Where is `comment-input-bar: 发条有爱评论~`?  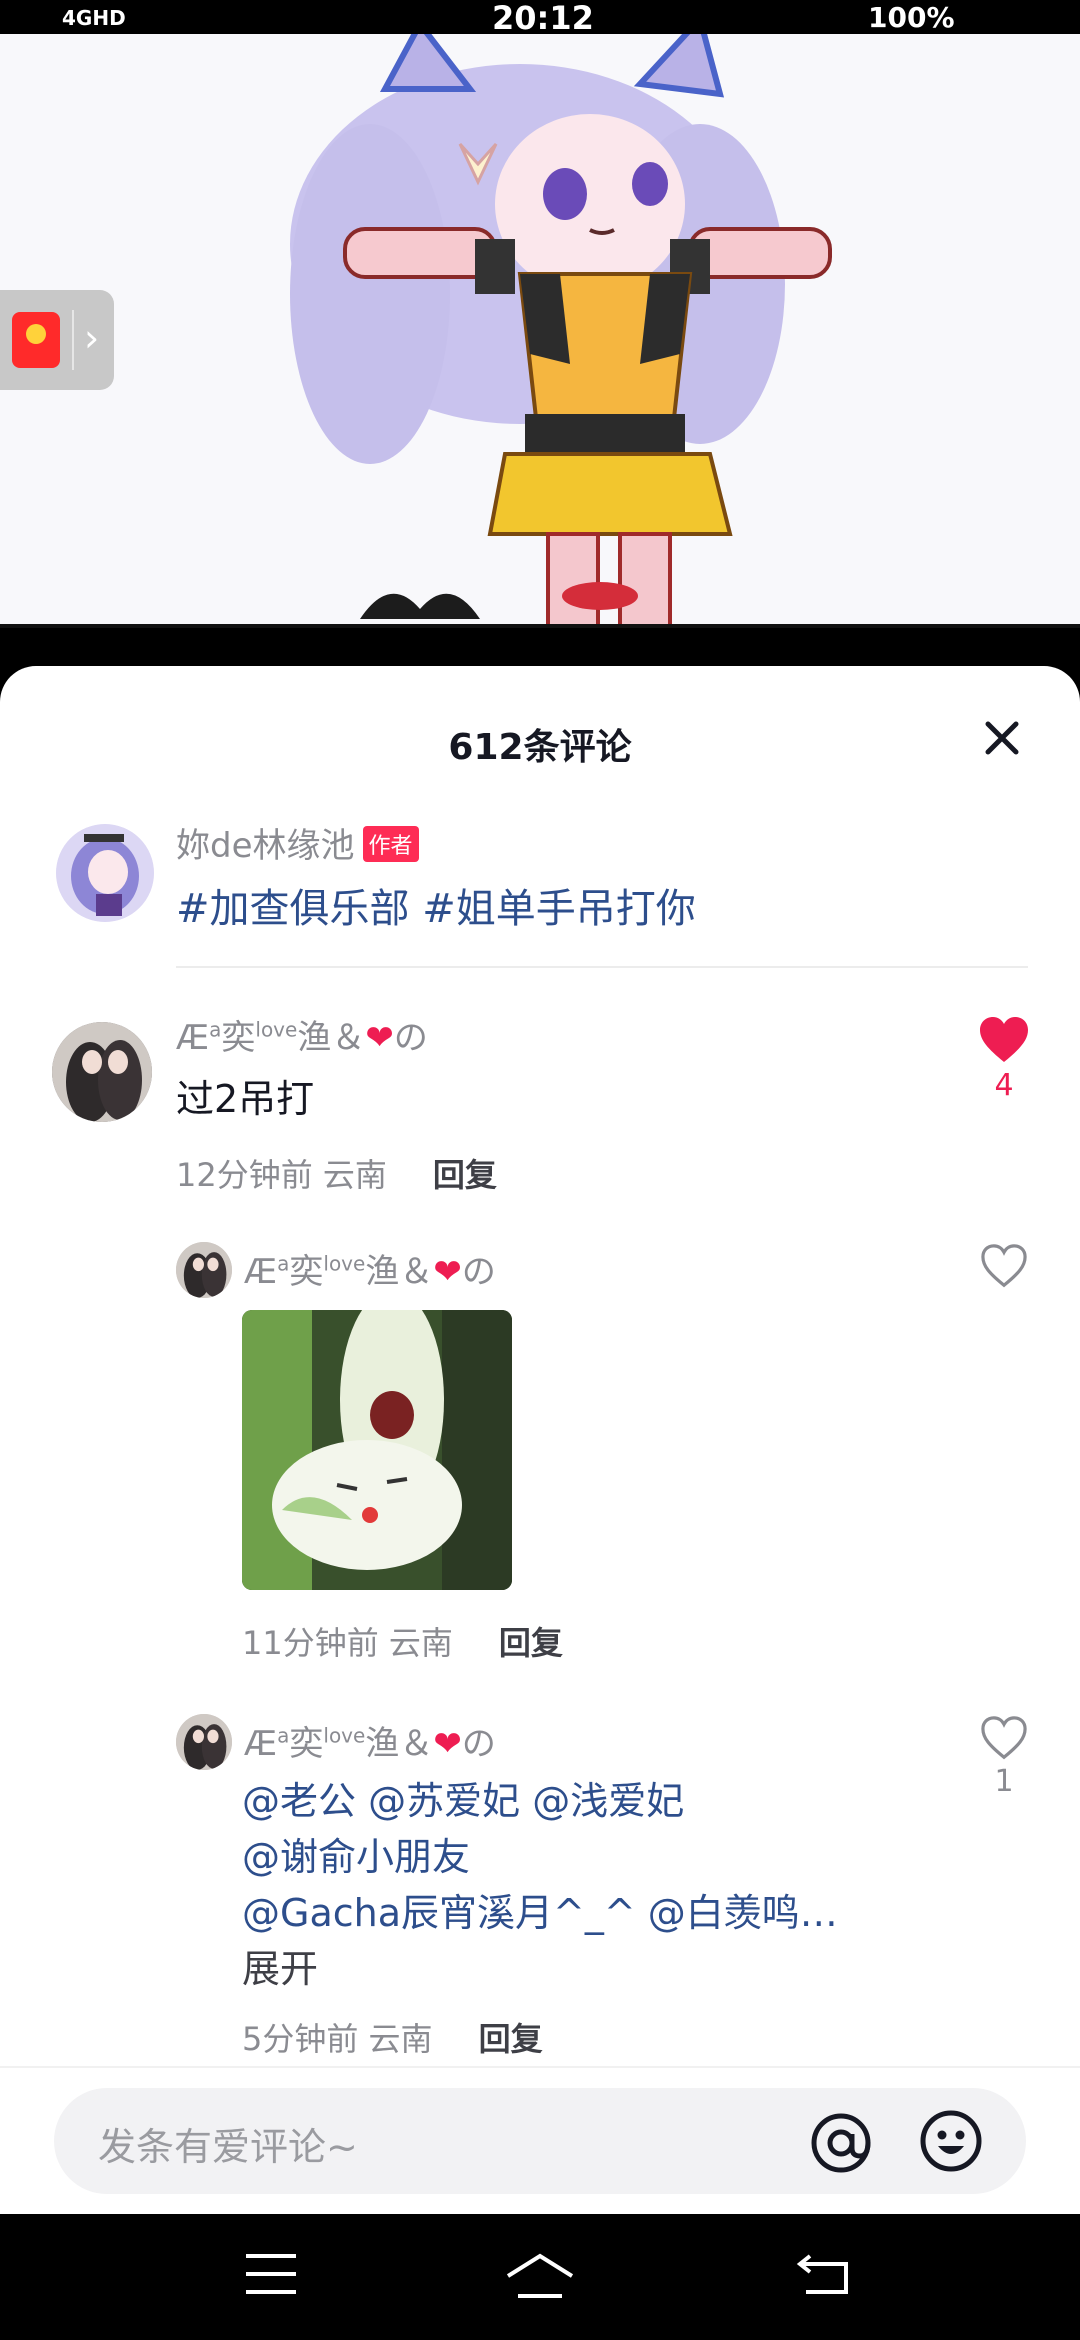 comment-input-bar: 发条有爱评论~ is located at coordinates (540, 2140).